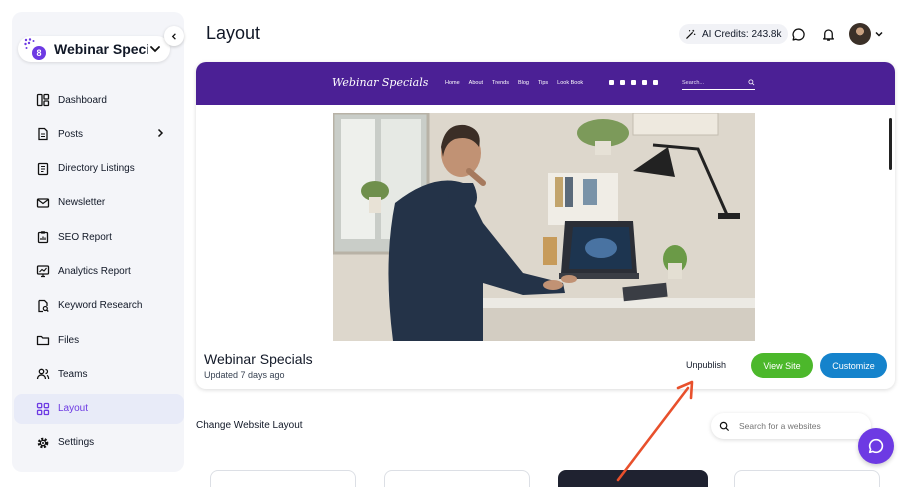 The height and width of the screenshot is (487, 920). Describe the element at coordinates (85, 237) in the screenshot. I see `sidebar-item-label: SEO Report` at that location.